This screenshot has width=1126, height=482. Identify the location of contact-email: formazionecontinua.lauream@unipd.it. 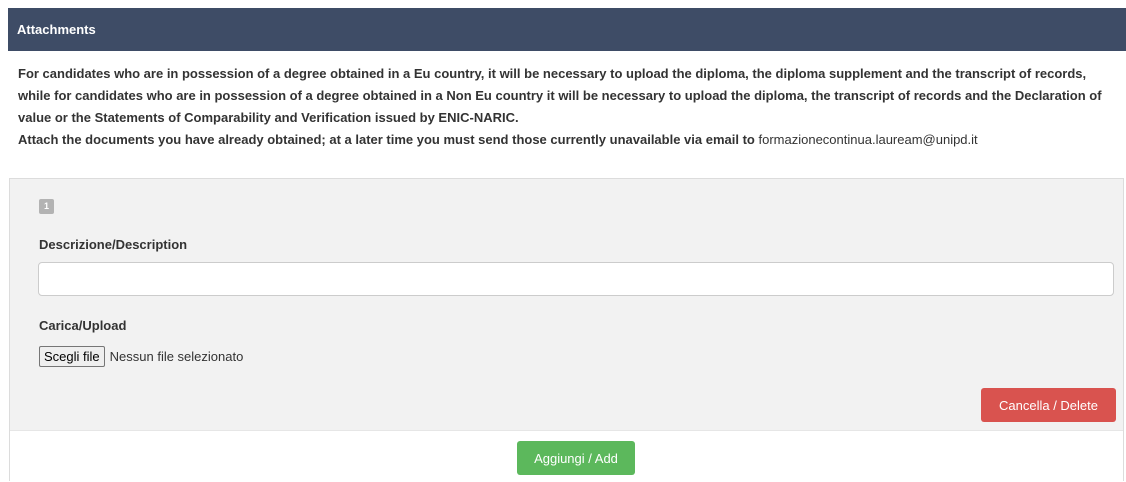
(868, 139).